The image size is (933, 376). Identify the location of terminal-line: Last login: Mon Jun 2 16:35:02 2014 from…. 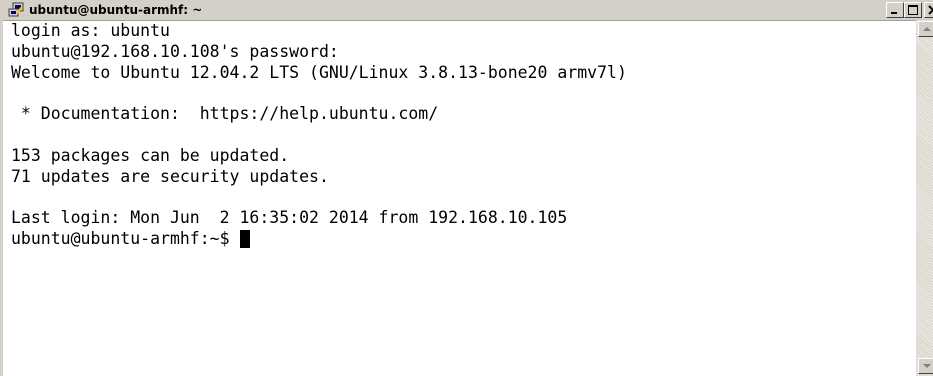
(289, 218).